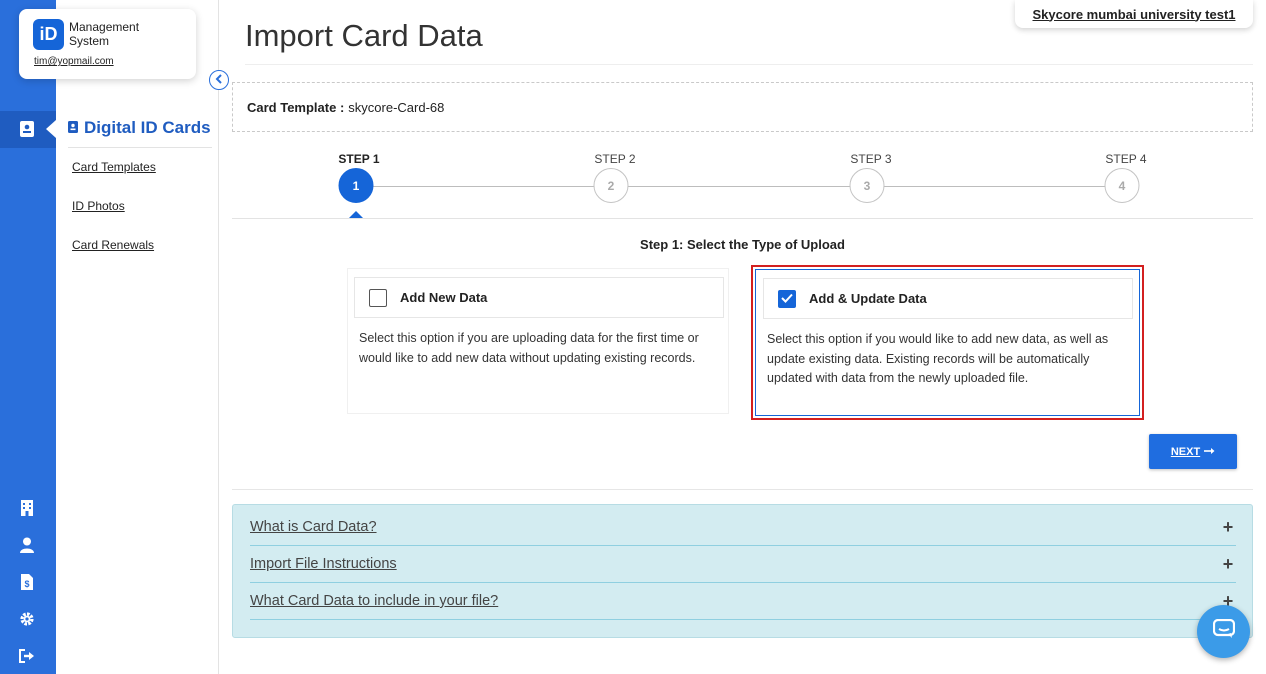 This screenshot has width=1266, height=674. I want to click on page-title: Import Card Data, so click(364, 35).